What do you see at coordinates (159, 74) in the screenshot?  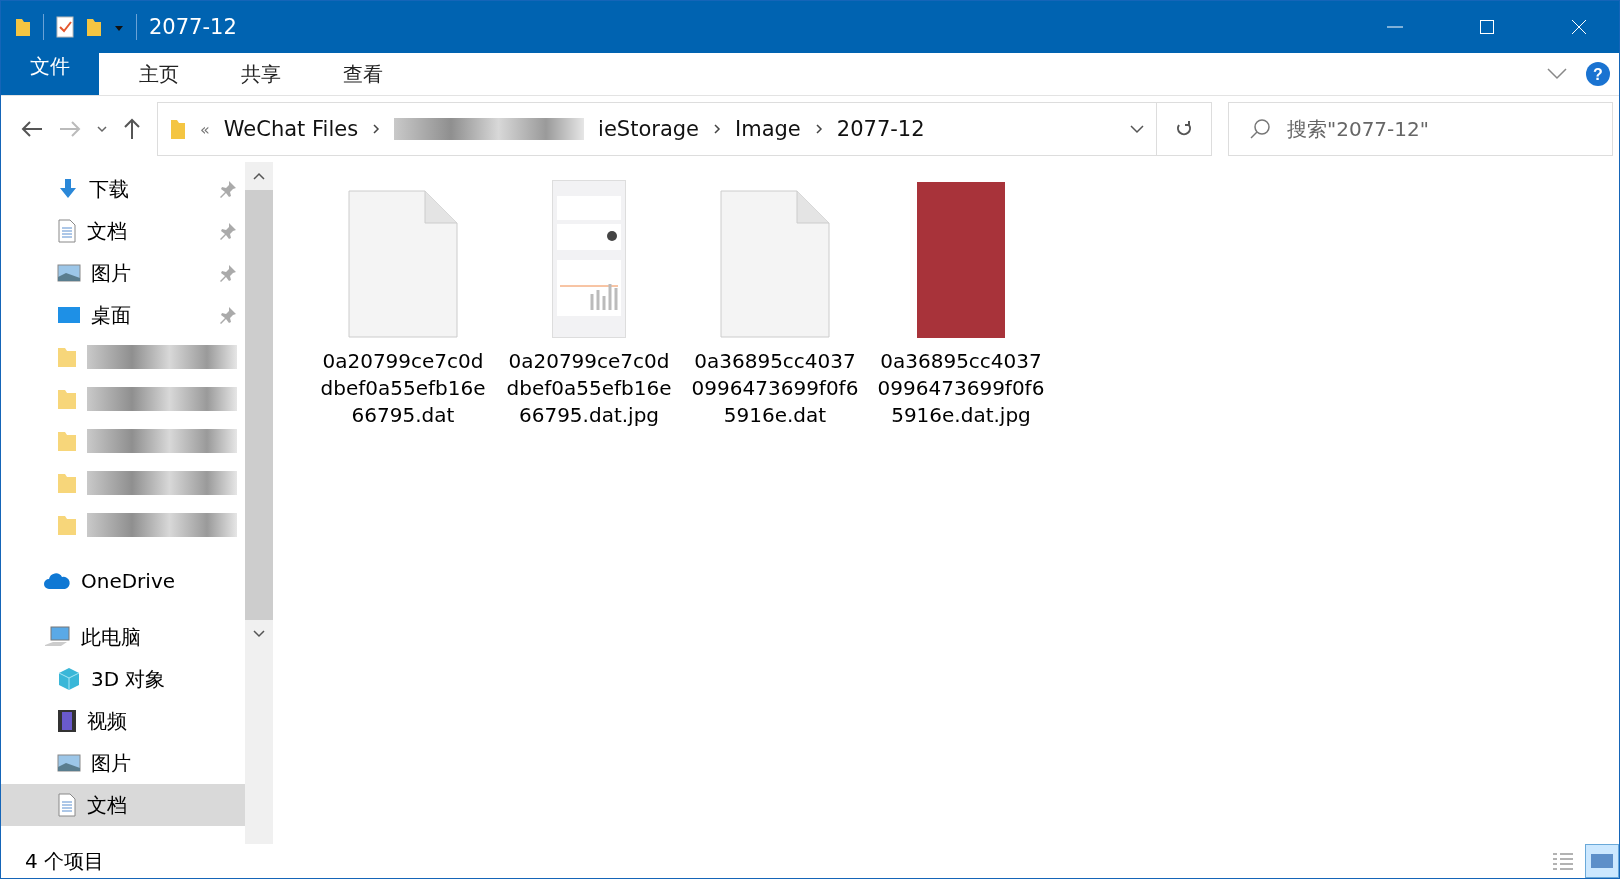 I see `ribbon-tab: 主页` at bounding box center [159, 74].